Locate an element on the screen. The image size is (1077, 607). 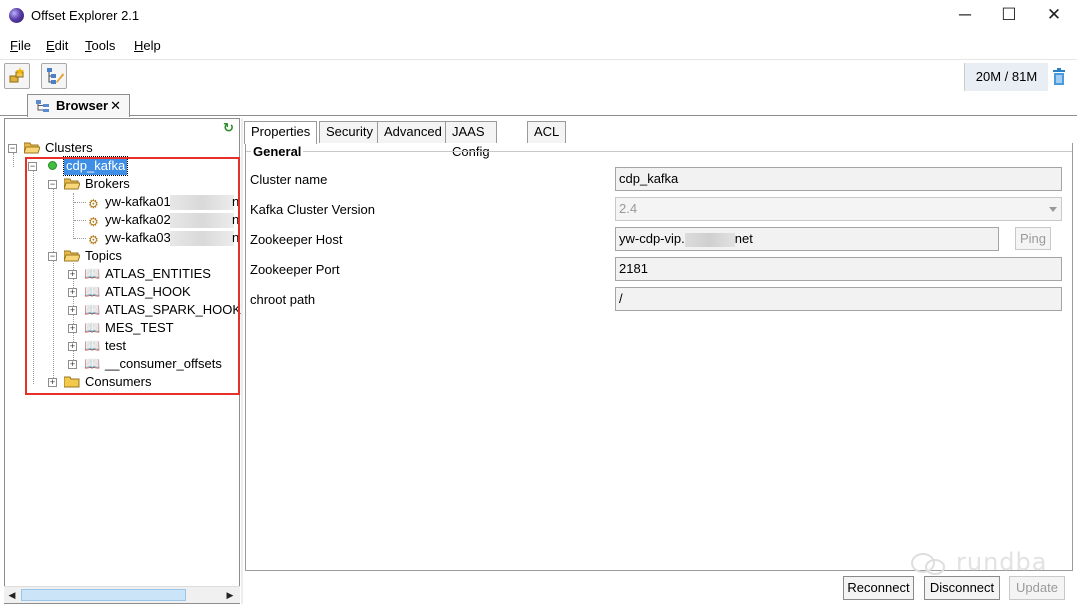
tab-properties: Properties is located at coordinates (281, 132).